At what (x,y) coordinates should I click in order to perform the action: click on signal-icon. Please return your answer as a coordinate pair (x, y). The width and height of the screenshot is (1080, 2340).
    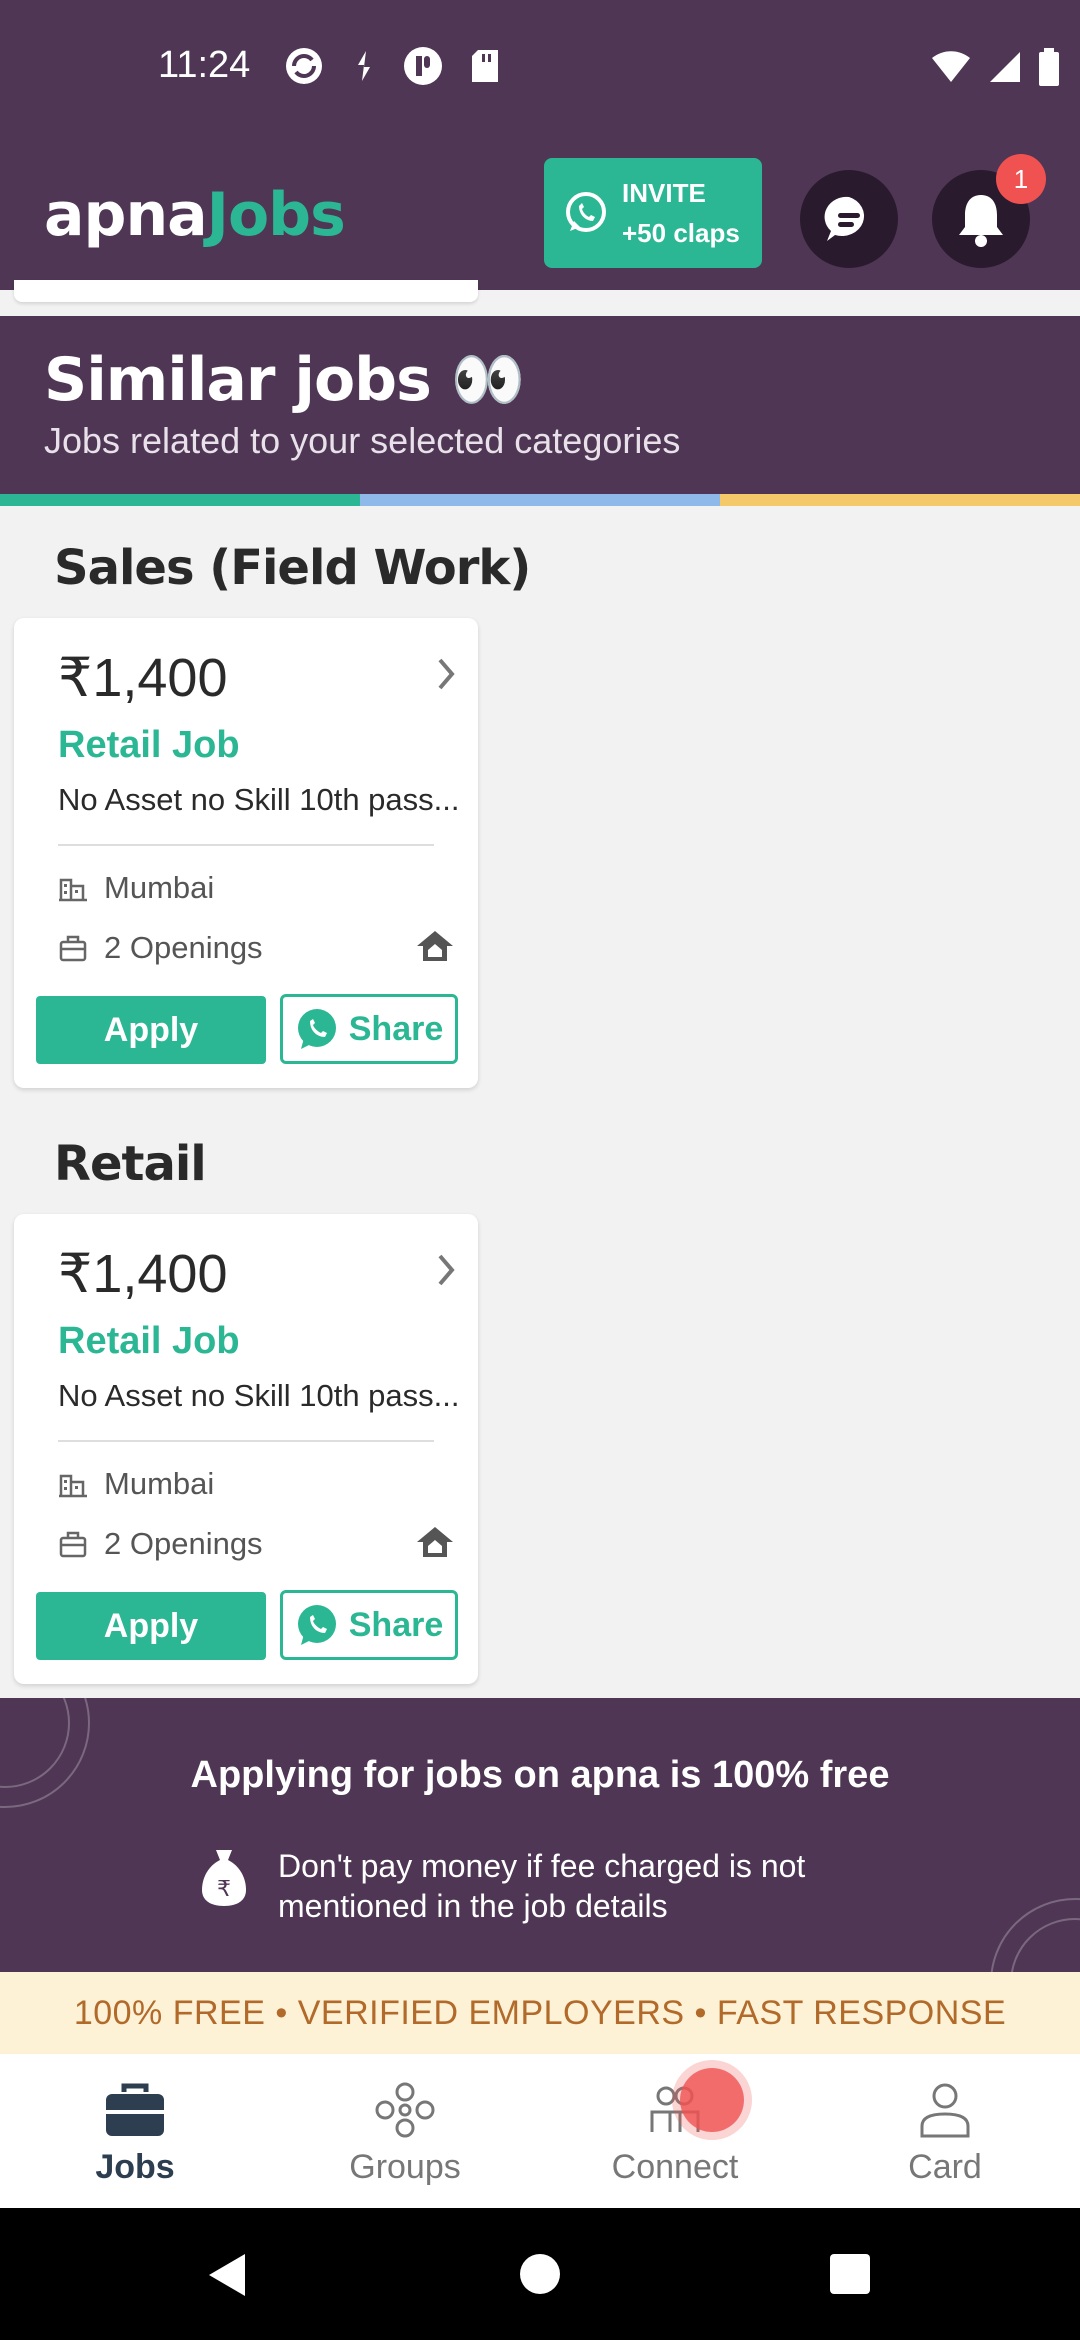
    Looking at the image, I should click on (1005, 67).